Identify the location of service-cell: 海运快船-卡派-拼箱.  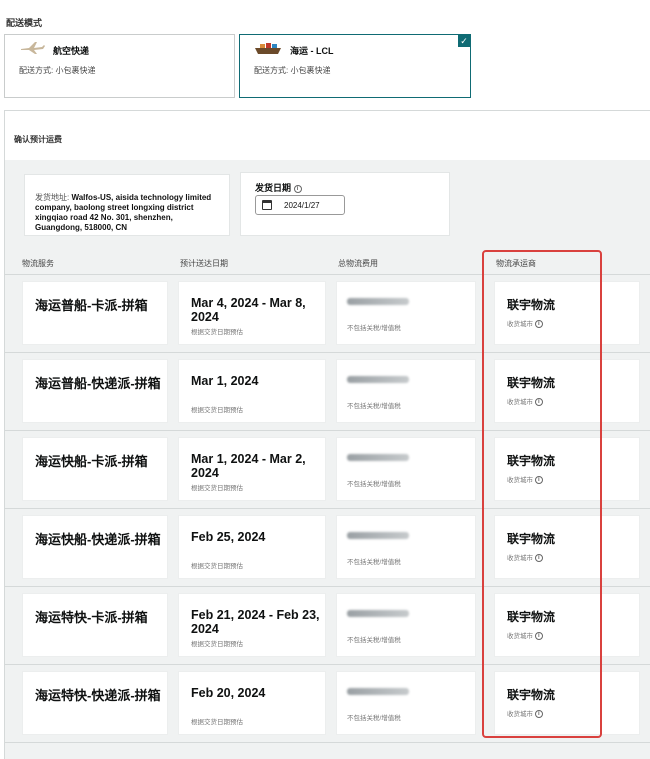
(95, 469).